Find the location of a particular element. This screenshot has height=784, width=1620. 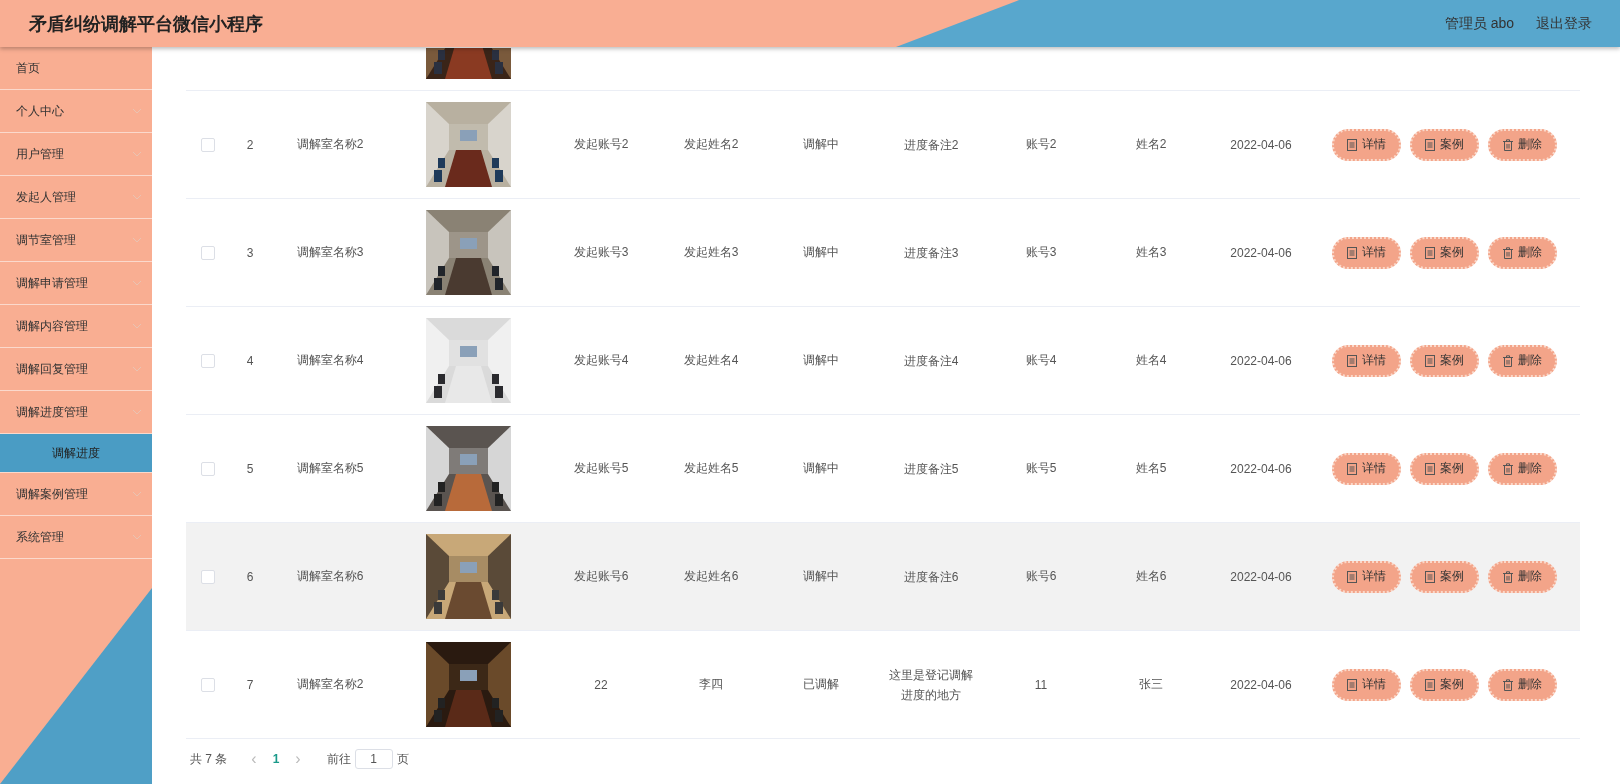

menu-item: 调解申请管理 is located at coordinates (76, 283).